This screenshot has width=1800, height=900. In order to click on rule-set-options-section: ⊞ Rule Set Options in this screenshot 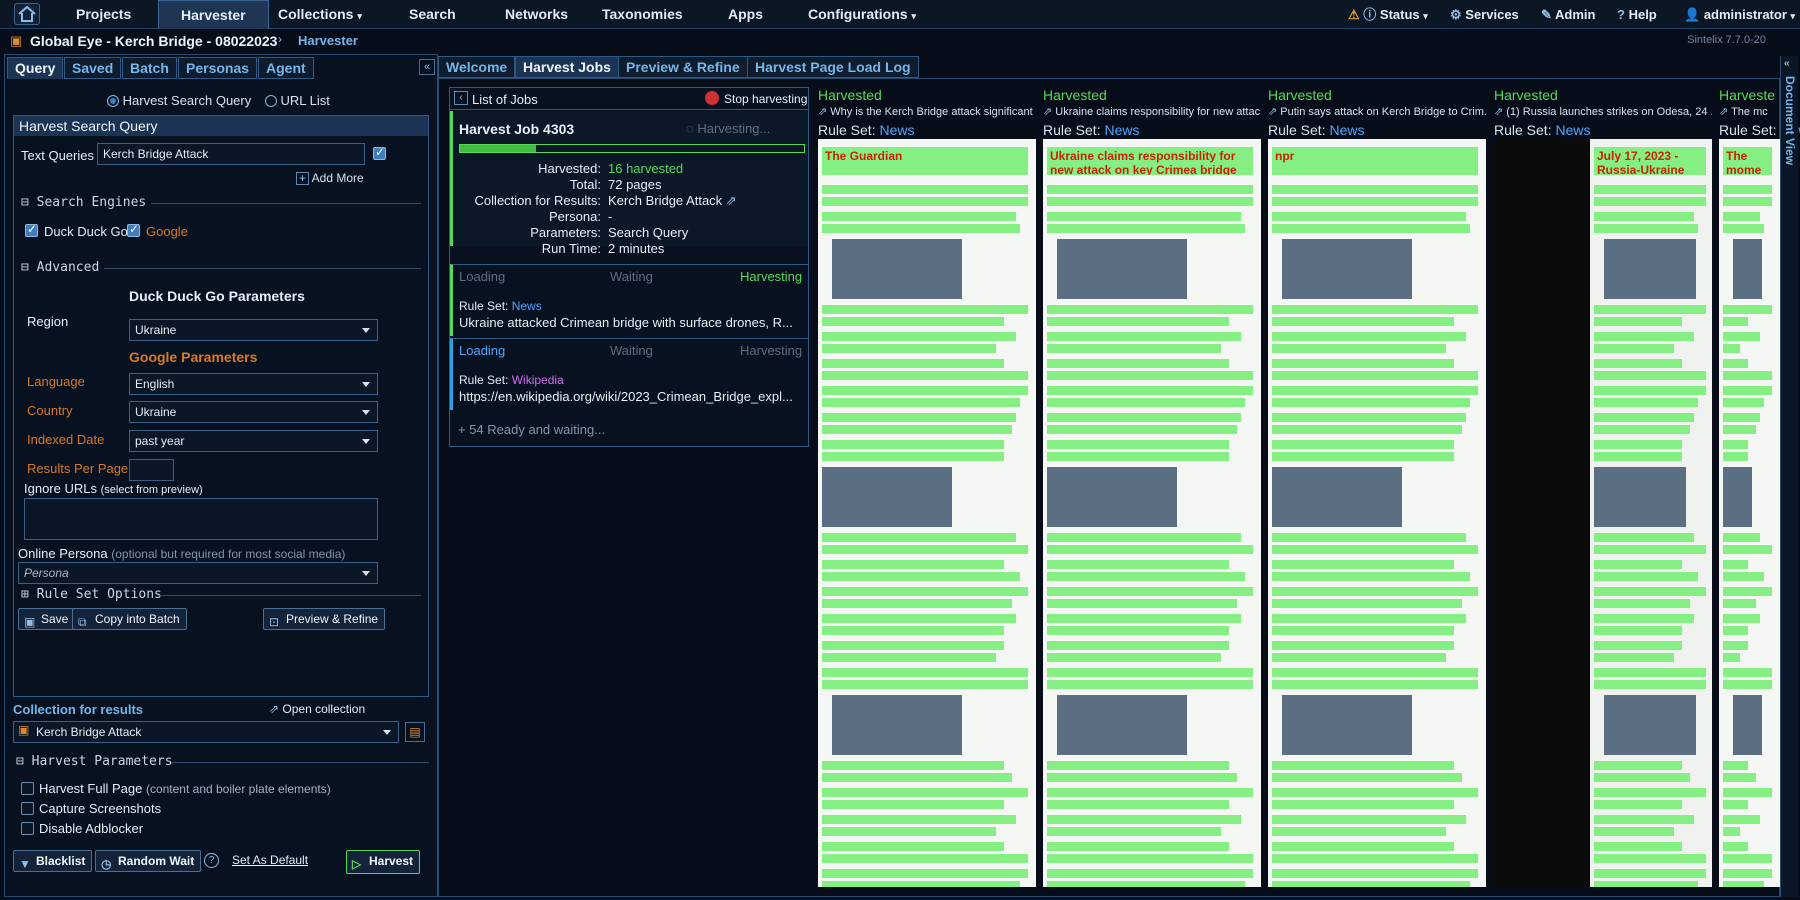, I will do `click(91, 594)`.